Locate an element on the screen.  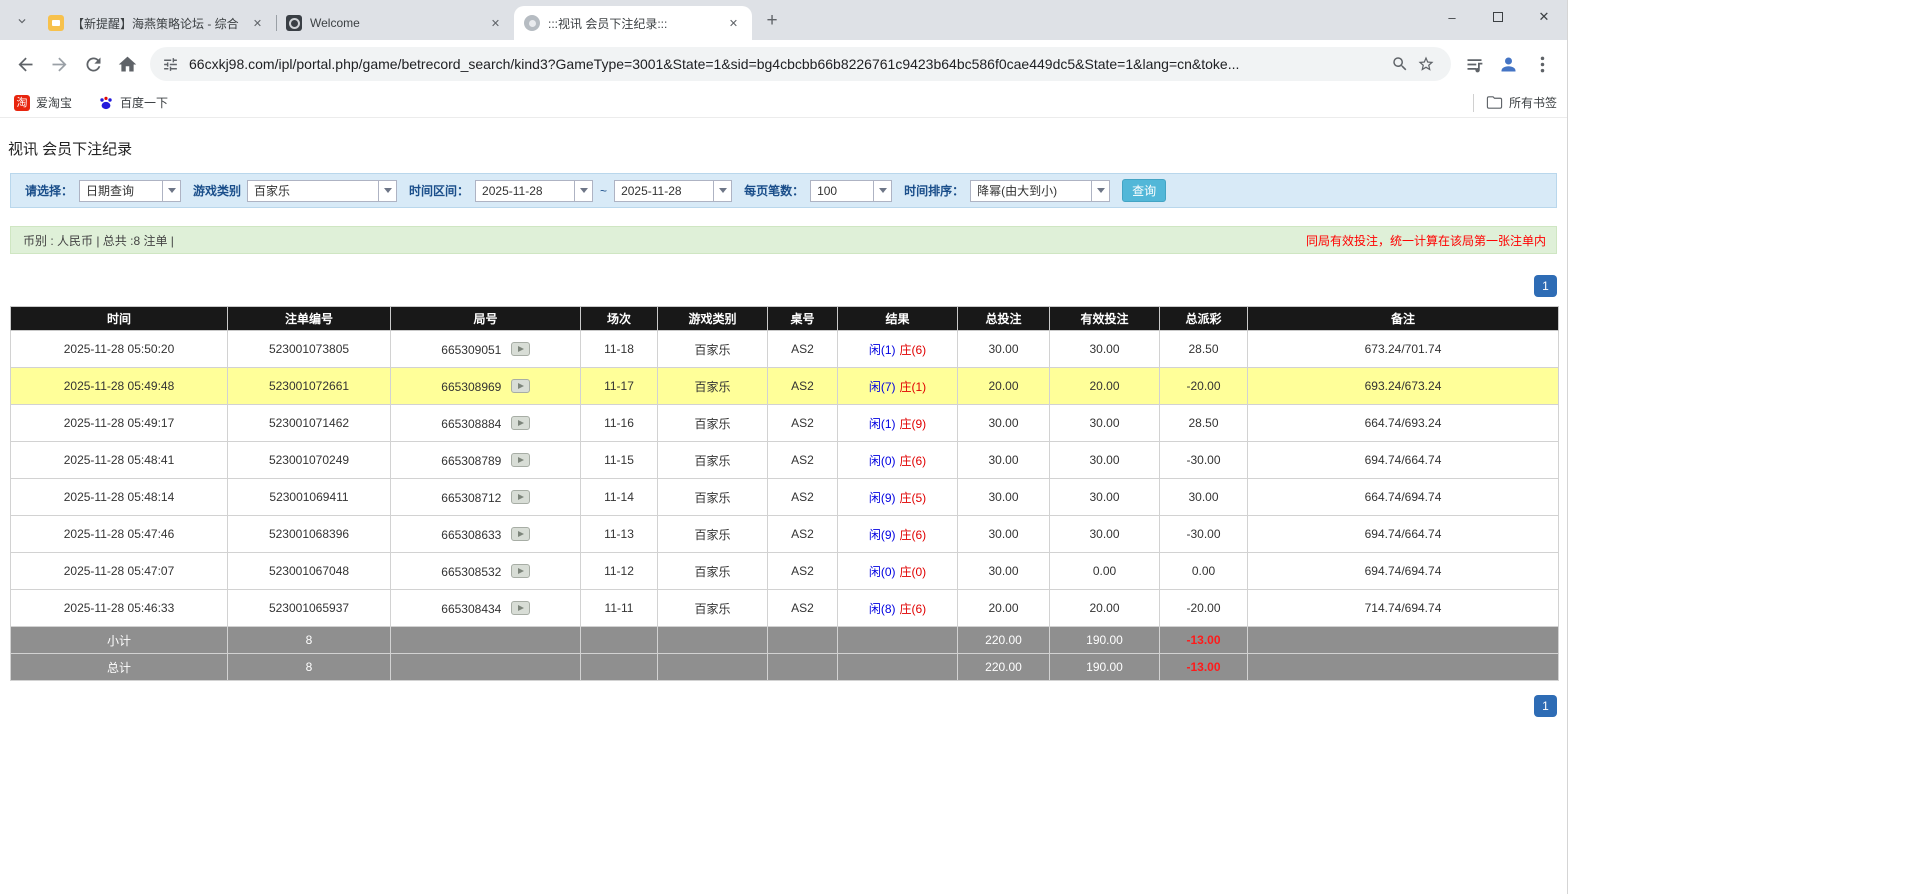
back-button is located at coordinates (25, 64).